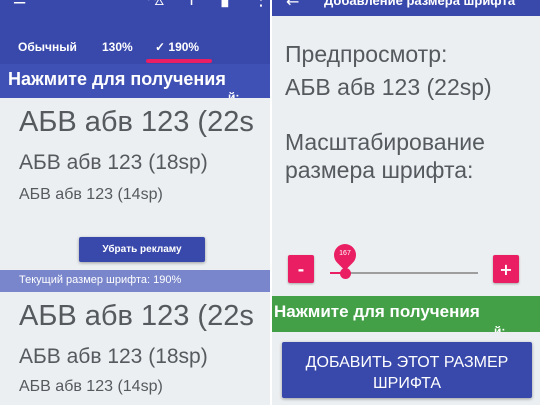  What do you see at coordinates (47, 47) in the screenshot?
I see `tab-normal: Обычный` at bounding box center [47, 47].